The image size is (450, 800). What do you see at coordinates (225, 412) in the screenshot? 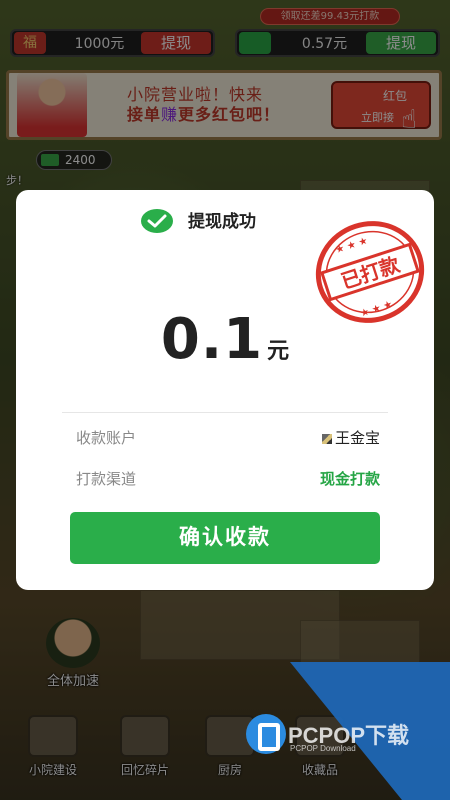
I see `divider` at bounding box center [225, 412].